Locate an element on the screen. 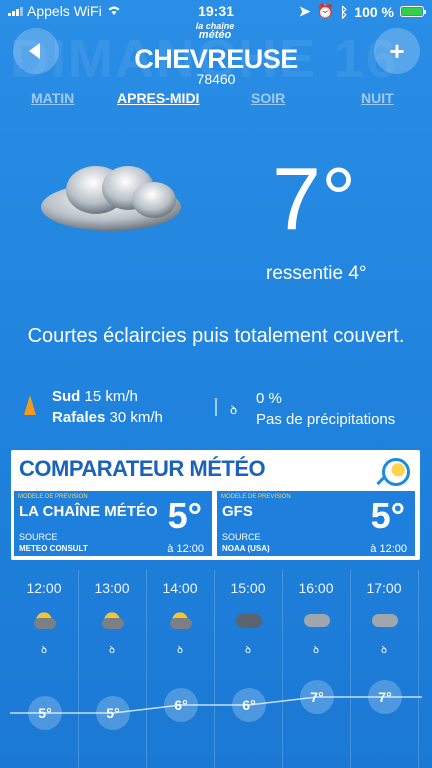  precipitation-text: 0 % Pas de précipitations is located at coordinates (325, 409).